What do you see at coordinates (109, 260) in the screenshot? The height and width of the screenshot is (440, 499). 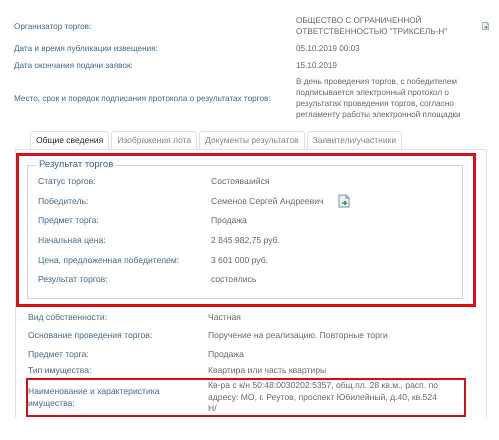 I see `field-label: Цена, предложенная победителем:` at bounding box center [109, 260].